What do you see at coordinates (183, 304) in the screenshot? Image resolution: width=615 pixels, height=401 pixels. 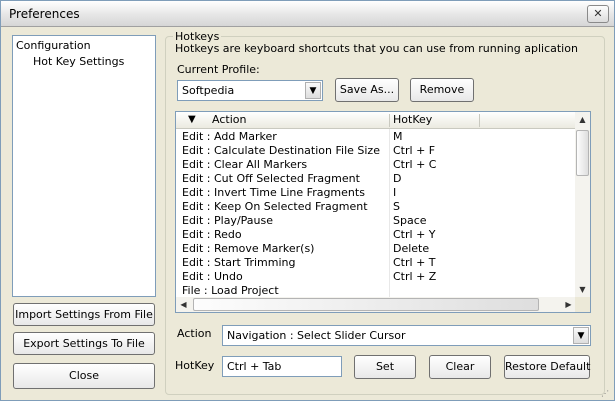 I see `scroll-left-icon: ◀` at bounding box center [183, 304].